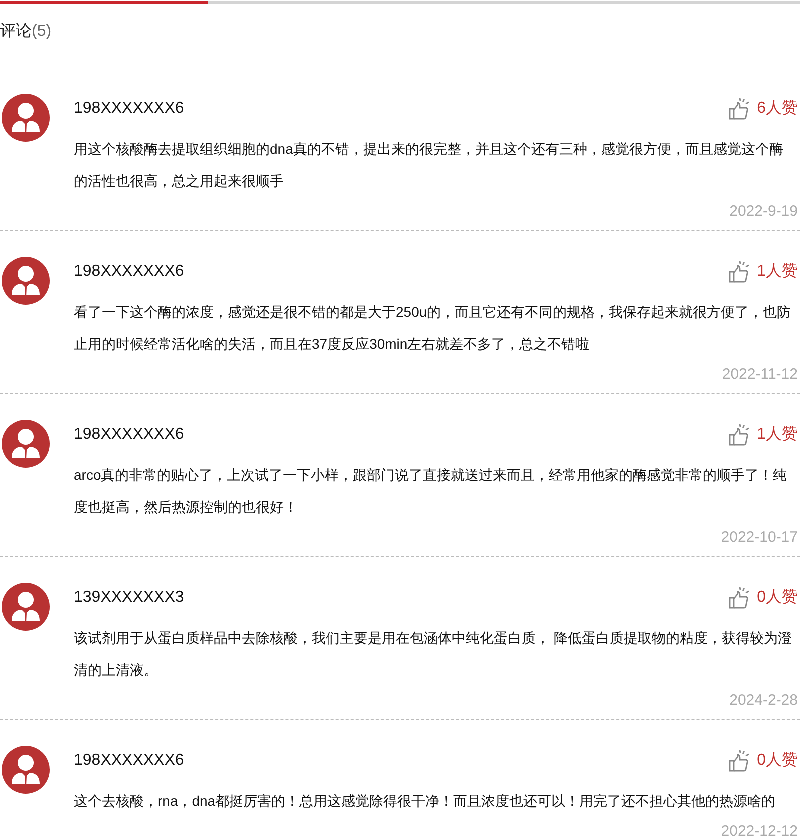 The image size is (800, 836). I want to click on comment-text: 用这个核酸酶去提取组织细胞的dna真的不错，提出来的很完整，并且这个还有三种，感觉很方便，而且感觉这个酶的活性也很高，总之用起来很顺手, so click(429, 165).